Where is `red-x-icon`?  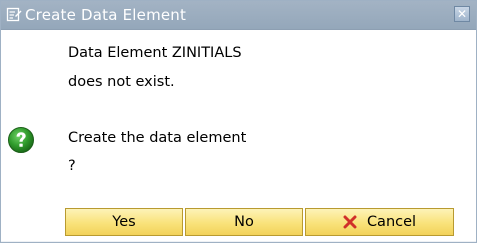
red-x-icon is located at coordinates (350, 222).